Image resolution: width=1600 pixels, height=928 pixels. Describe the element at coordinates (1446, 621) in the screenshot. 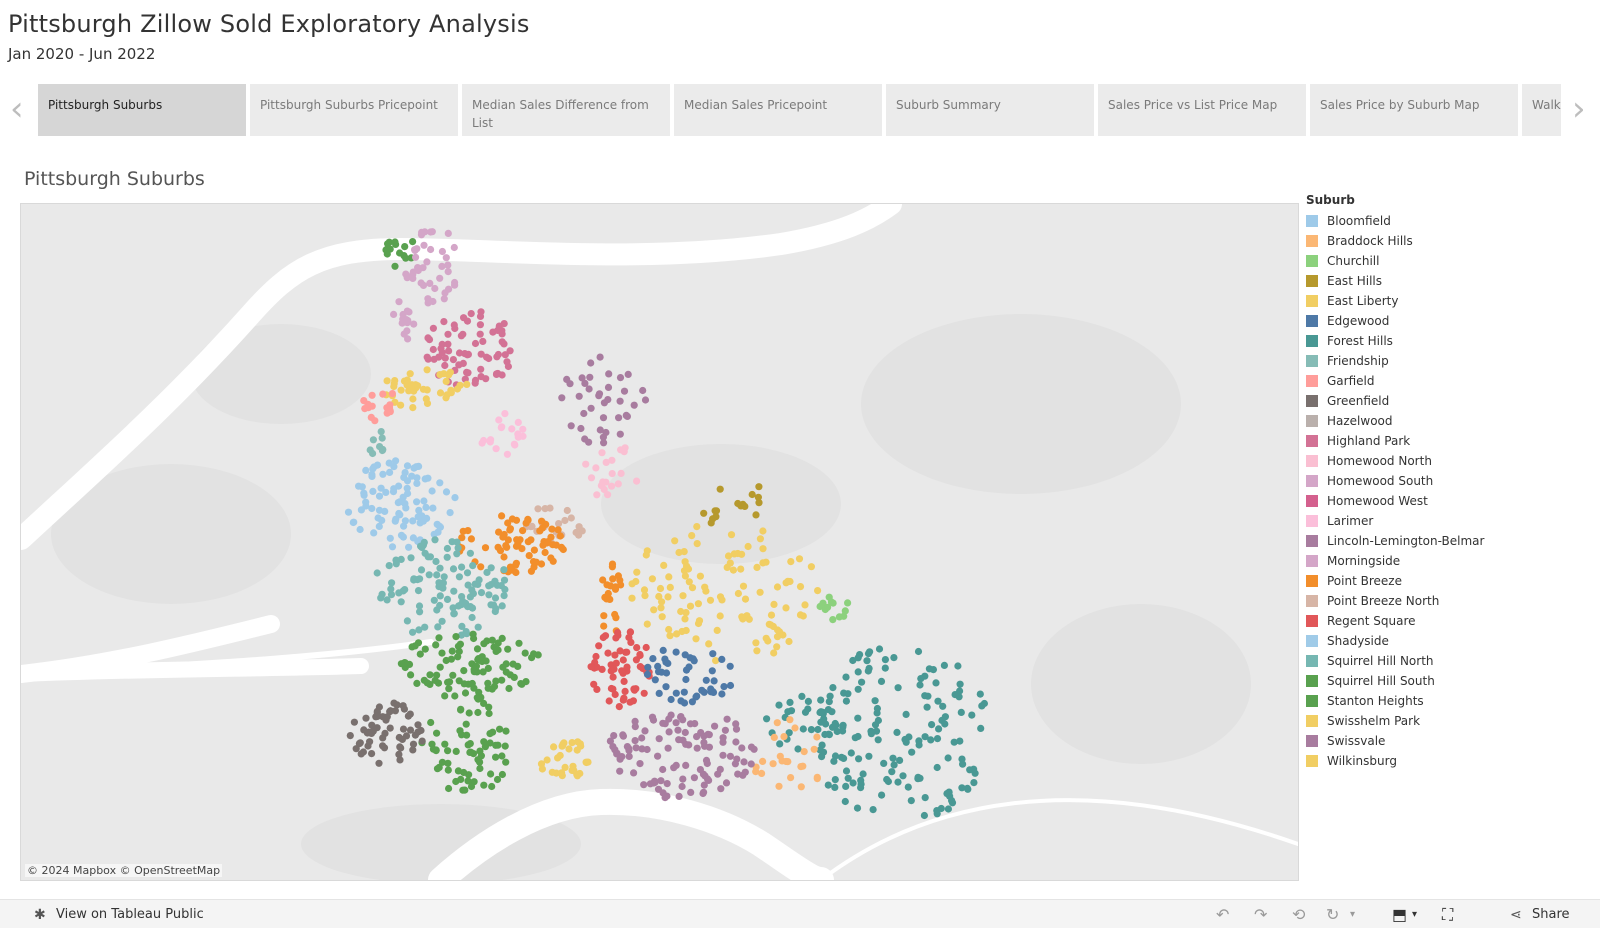

I see `legend-item-regent-square: Regent Square` at that location.